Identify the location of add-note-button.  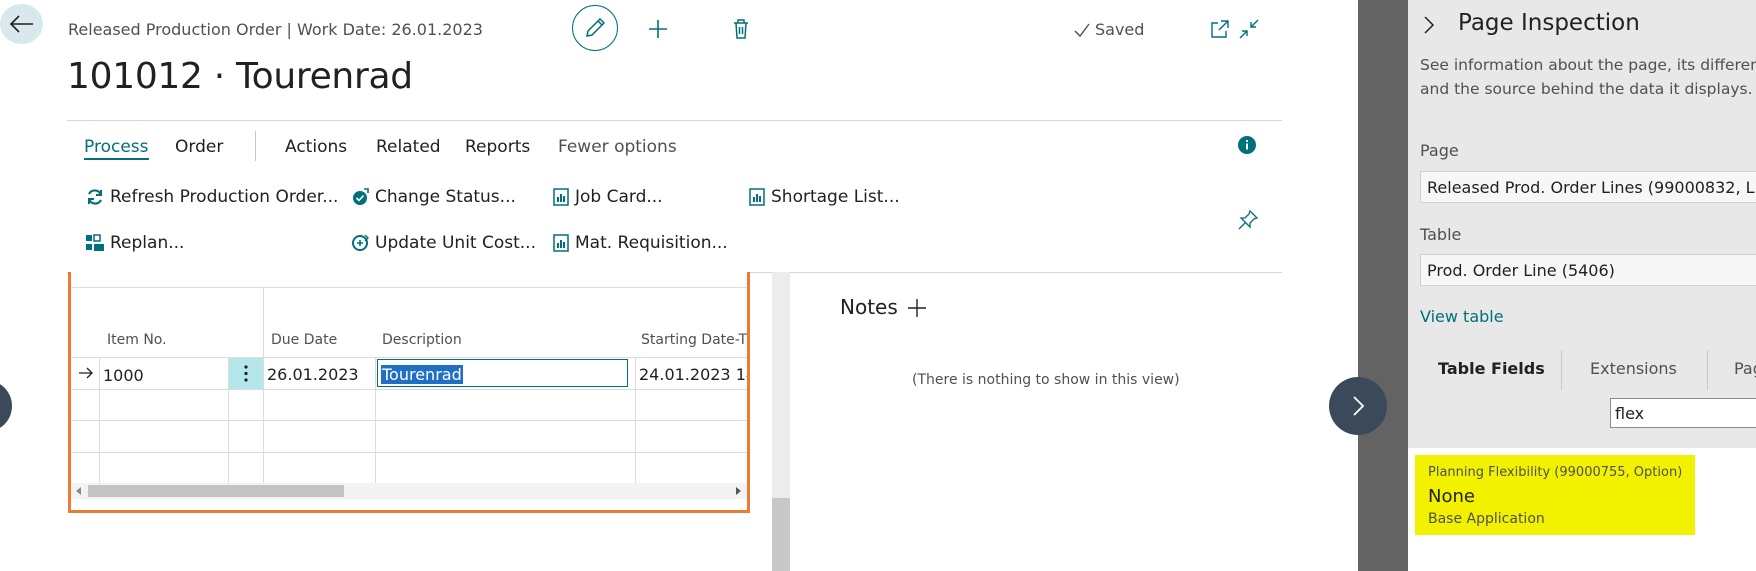
(917, 308).